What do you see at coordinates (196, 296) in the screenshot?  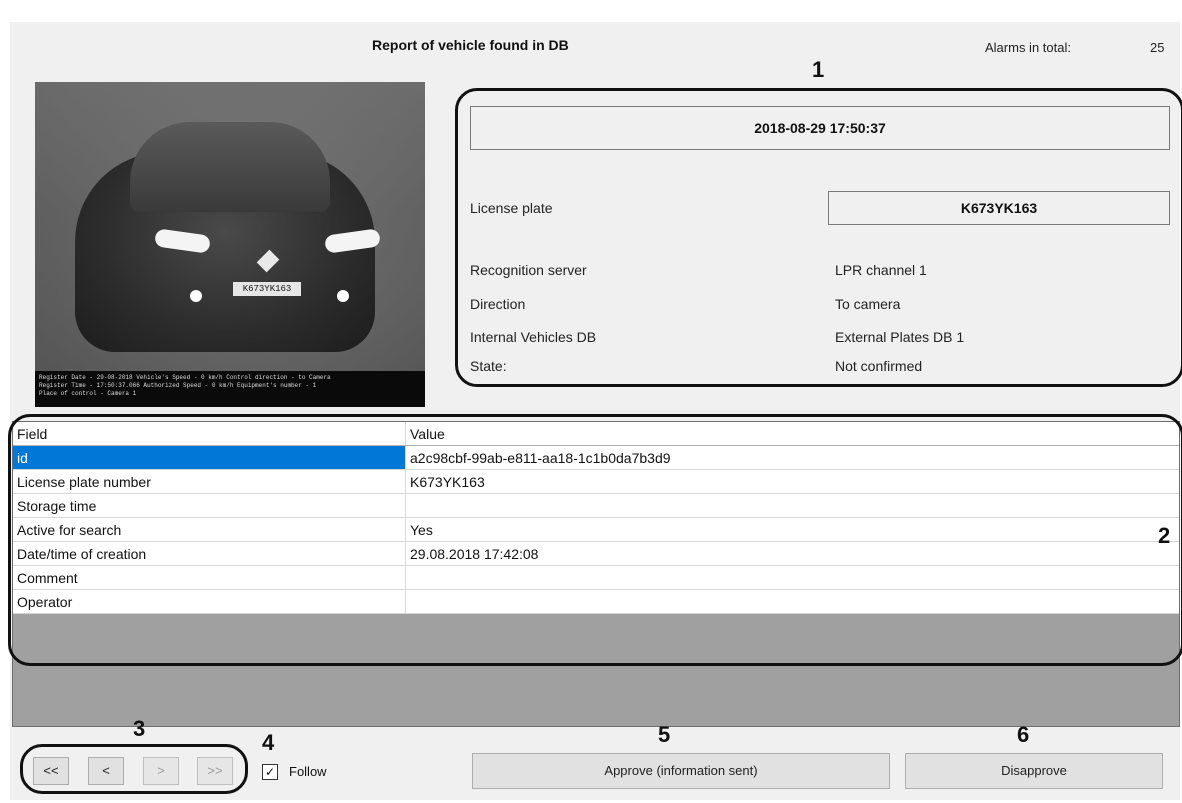 I see `foglight-left` at bounding box center [196, 296].